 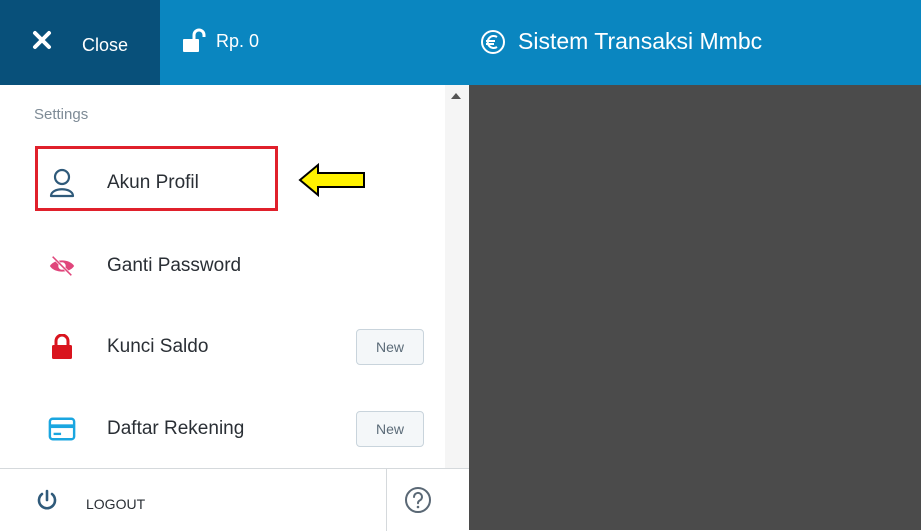 I want to click on balance-button: Rp. 0, so click(x=220, y=41).